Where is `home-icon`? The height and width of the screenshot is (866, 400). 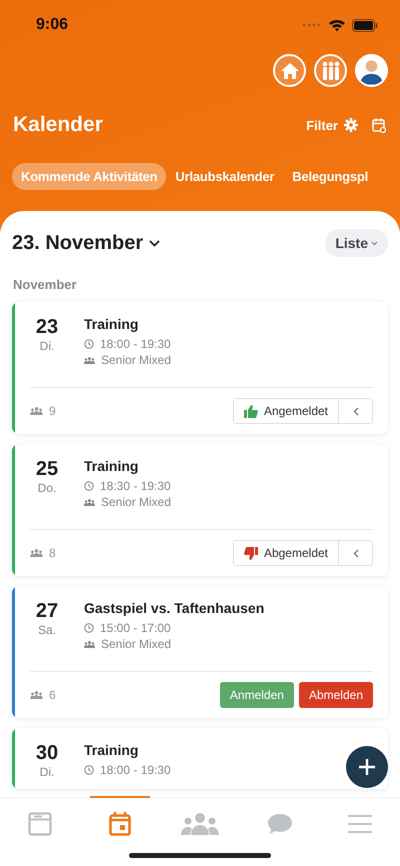 home-icon is located at coordinates (290, 71).